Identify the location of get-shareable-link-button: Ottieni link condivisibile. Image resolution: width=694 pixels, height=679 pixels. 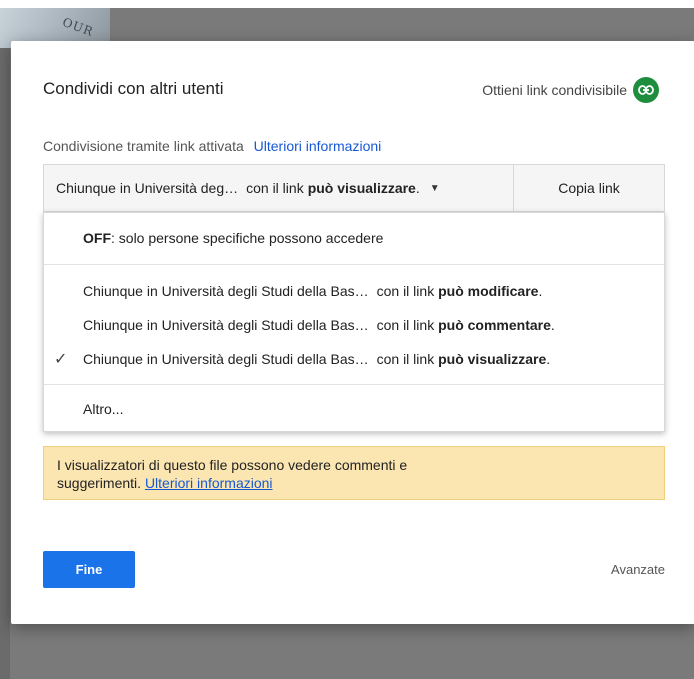
(570, 90).